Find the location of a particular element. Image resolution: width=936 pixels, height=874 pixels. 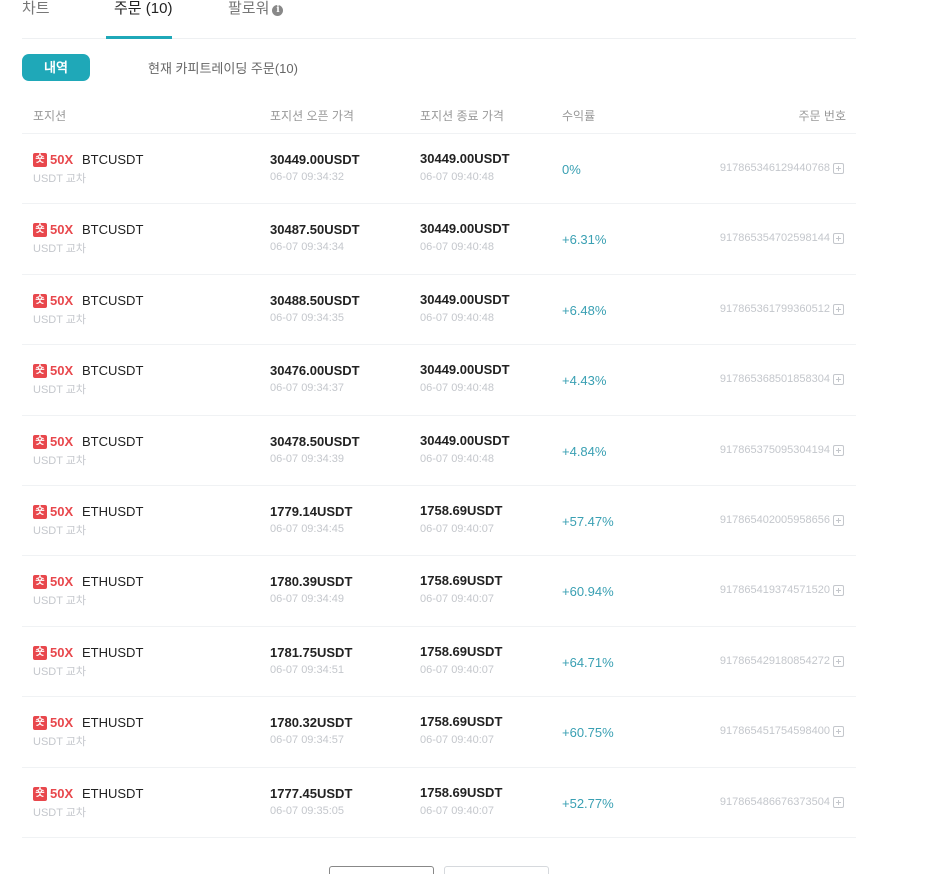

tab-chart-label: 차트 is located at coordinates (36, 8).